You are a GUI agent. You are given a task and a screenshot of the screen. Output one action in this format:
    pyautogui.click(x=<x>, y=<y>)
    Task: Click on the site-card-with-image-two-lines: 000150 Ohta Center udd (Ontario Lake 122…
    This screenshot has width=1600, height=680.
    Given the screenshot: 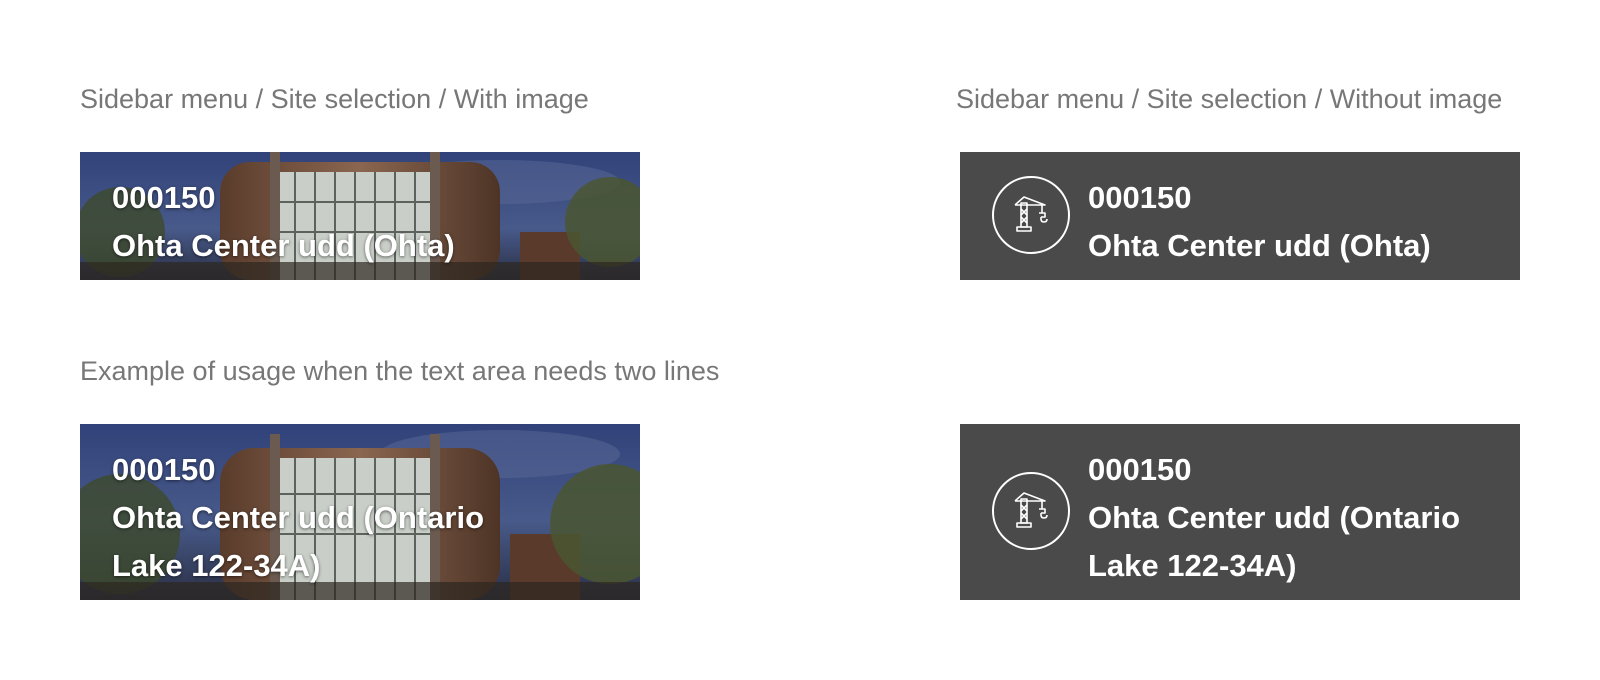 What is the action you would take?
    pyautogui.click(x=360, y=512)
    